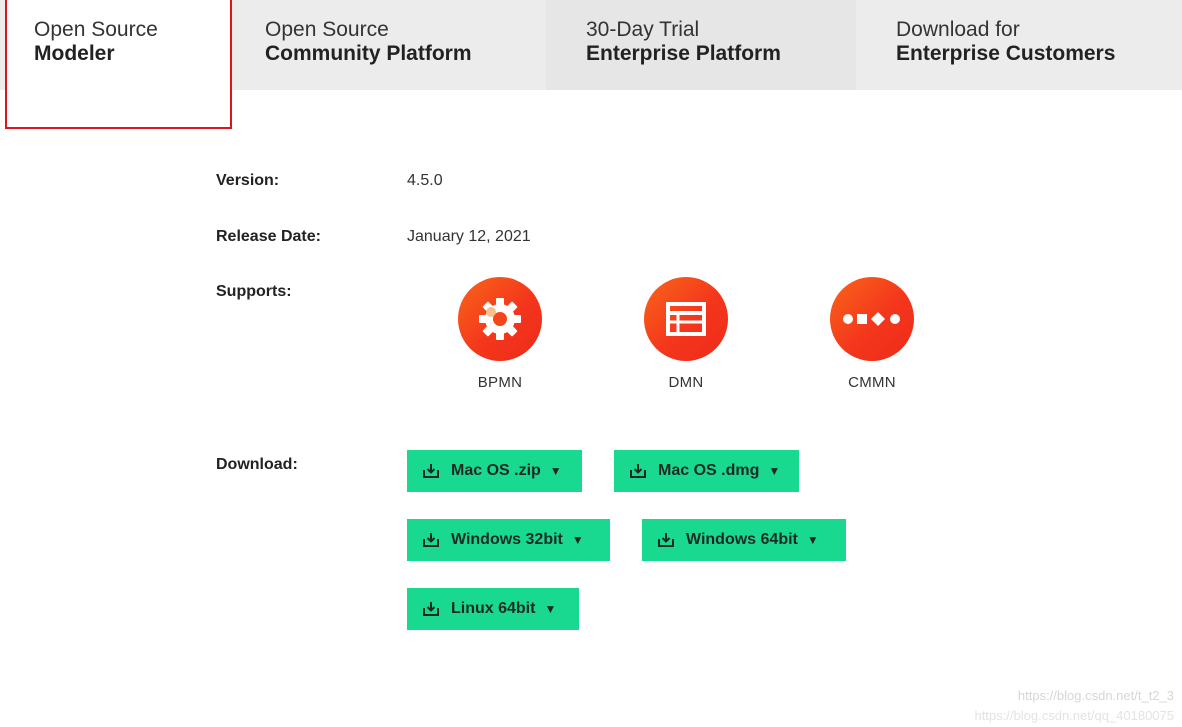 The image size is (1182, 727). I want to click on support-cmmn: CMMN, so click(872, 334).